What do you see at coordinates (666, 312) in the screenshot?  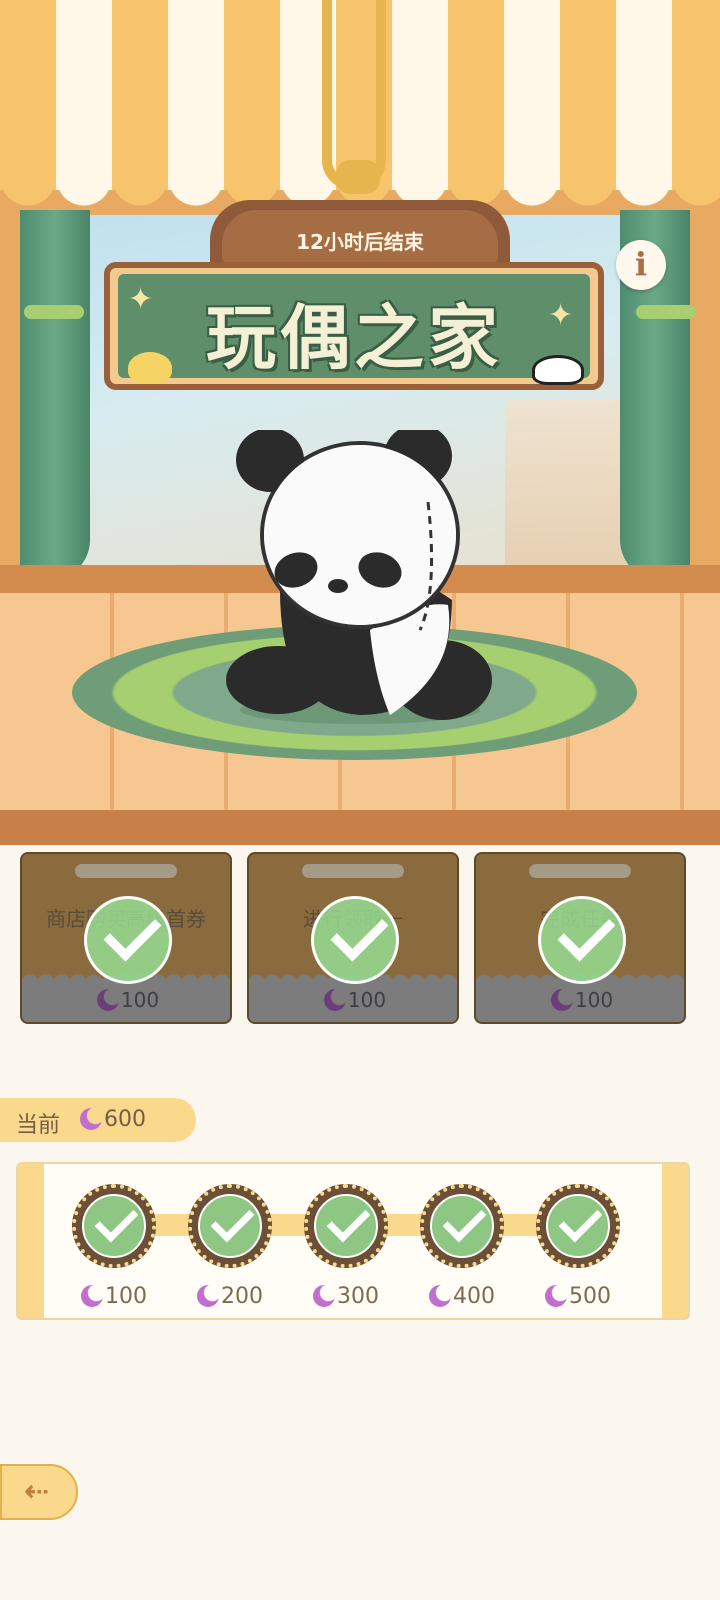 I see `curtain-tieback-right` at bounding box center [666, 312].